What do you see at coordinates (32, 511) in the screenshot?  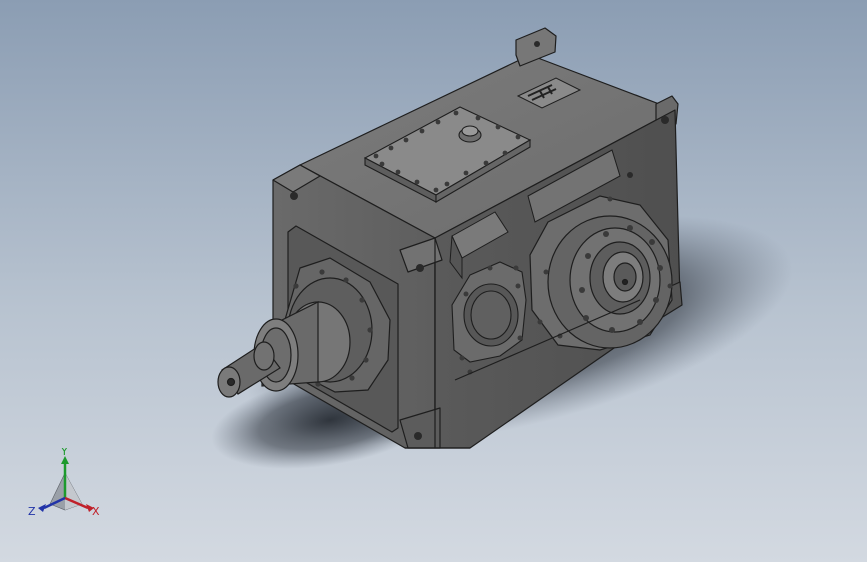 I see `z-axis-label: Z` at bounding box center [32, 511].